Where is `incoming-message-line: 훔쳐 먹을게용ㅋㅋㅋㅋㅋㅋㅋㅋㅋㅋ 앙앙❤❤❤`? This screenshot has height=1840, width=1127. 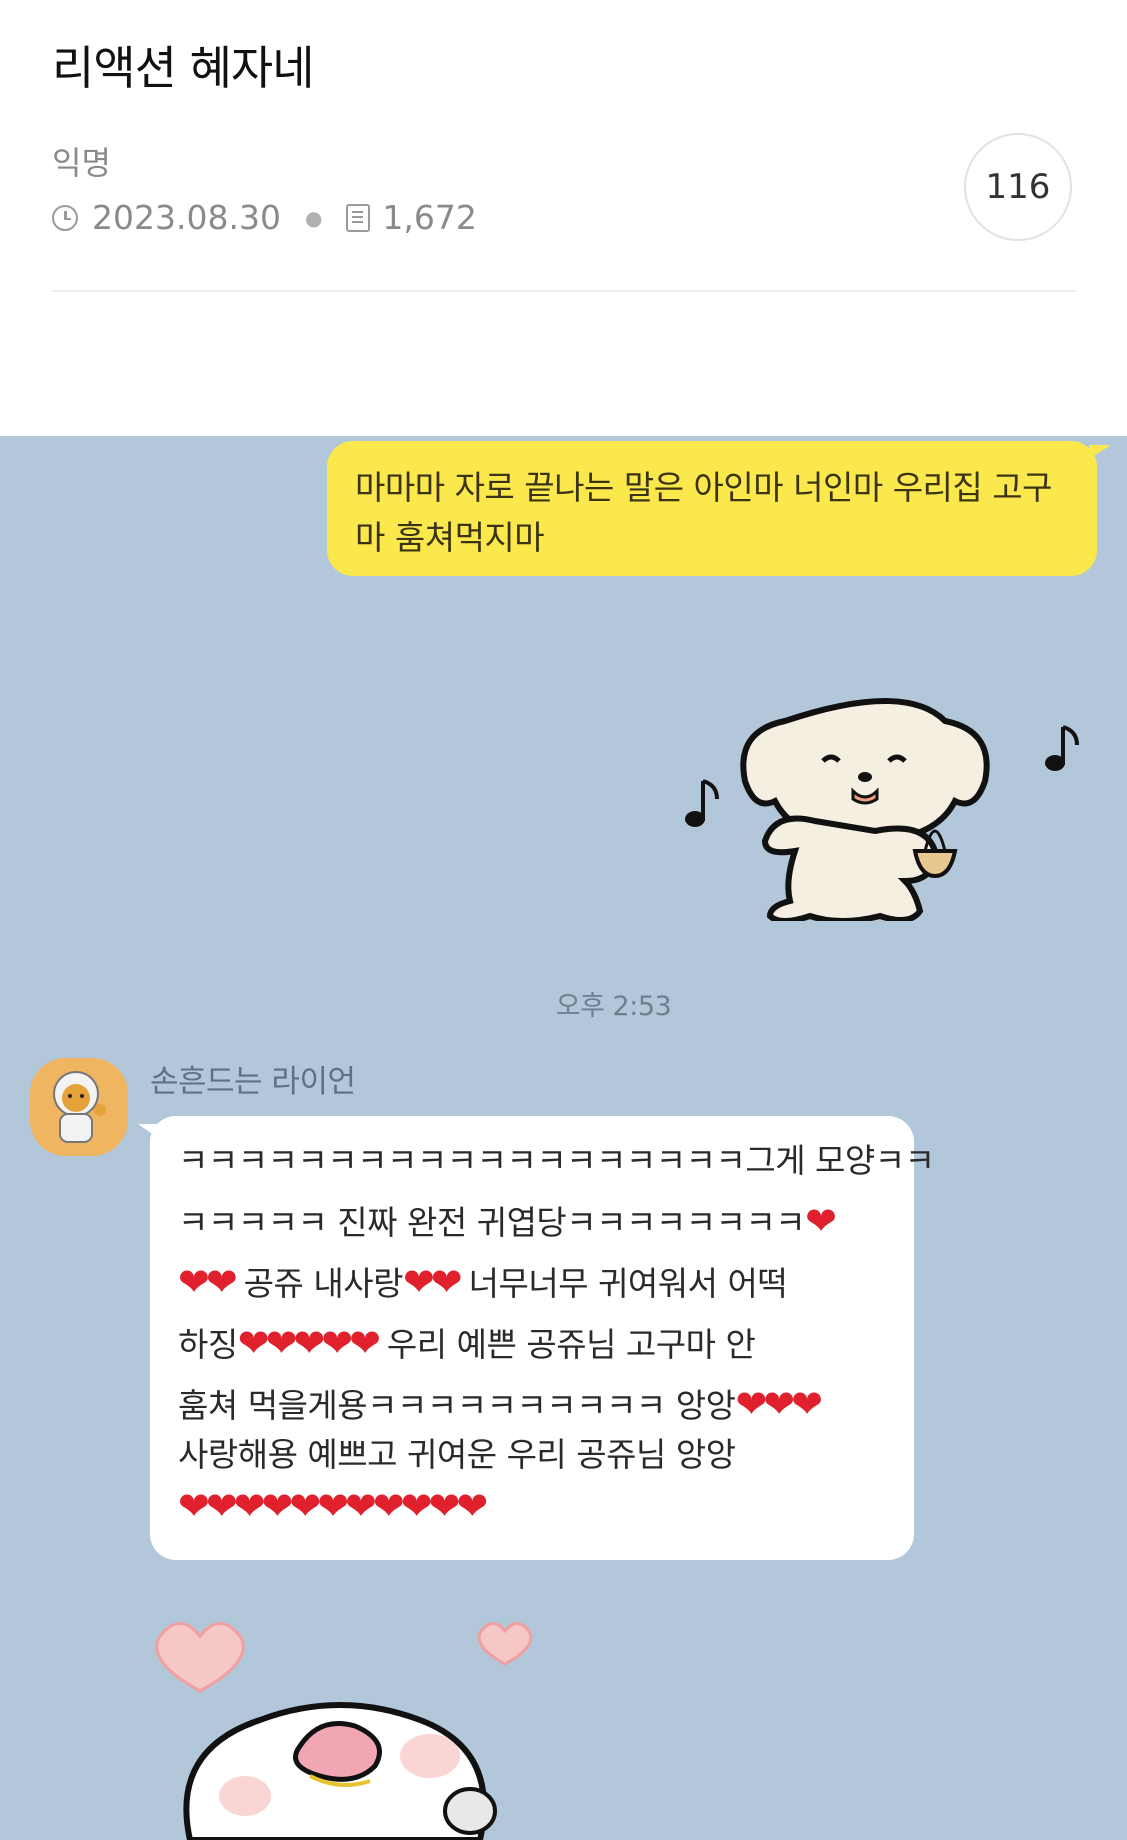
incoming-message-line: 훔쳐 먹을게용ㅋㅋㅋㅋㅋㅋㅋㅋㅋㅋ 앙앙❤❤❤ is located at coordinates (536, 1400).